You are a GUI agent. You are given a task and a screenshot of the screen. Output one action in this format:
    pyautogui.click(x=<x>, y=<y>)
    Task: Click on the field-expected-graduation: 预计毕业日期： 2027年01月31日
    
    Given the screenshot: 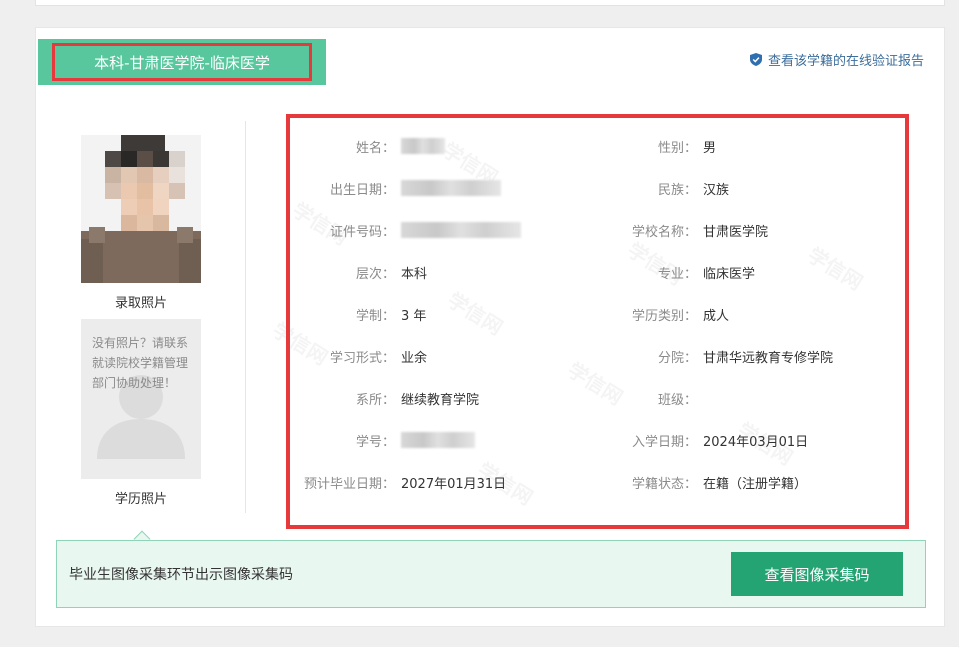 What is the action you would take?
    pyautogui.click(x=398, y=482)
    